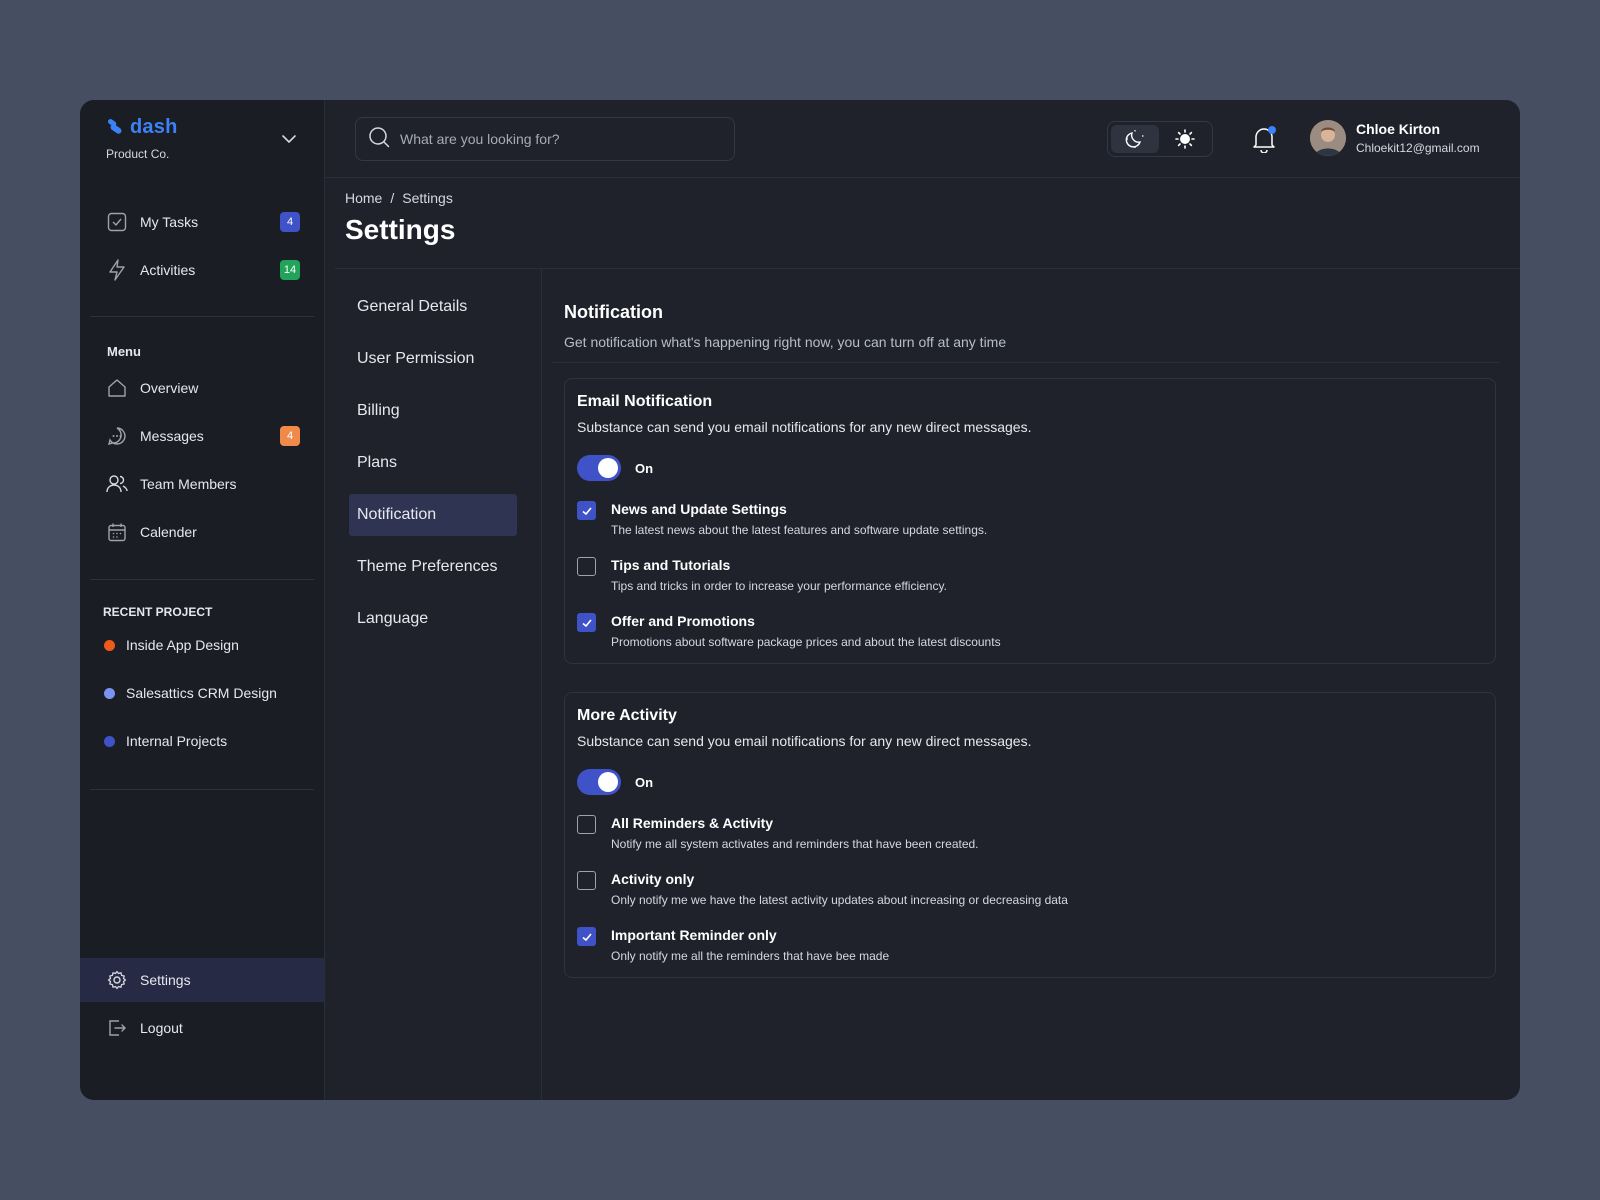 The height and width of the screenshot is (1200, 1600). What do you see at coordinates (692, 823) in the screenshot?
I see `option-title: All Reminders & Activity` at bounding box center [692, 823].